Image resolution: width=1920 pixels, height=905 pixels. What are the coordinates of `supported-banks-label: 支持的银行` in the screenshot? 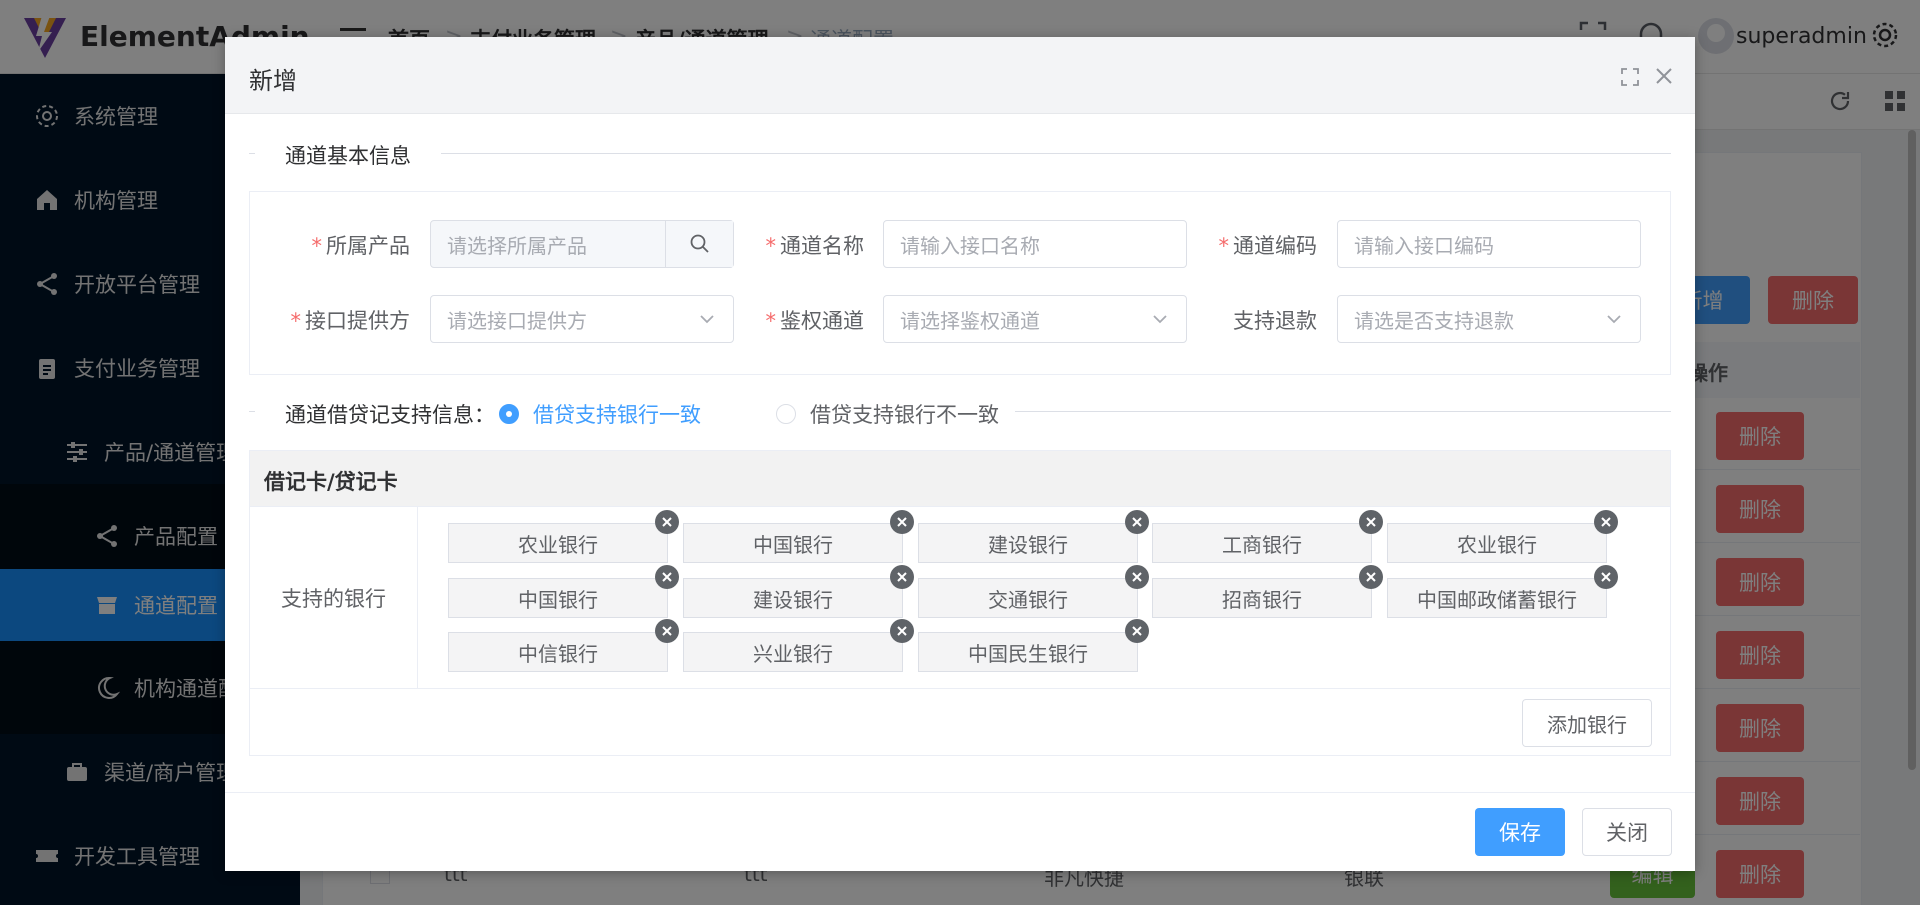 It's located at (334, 598).